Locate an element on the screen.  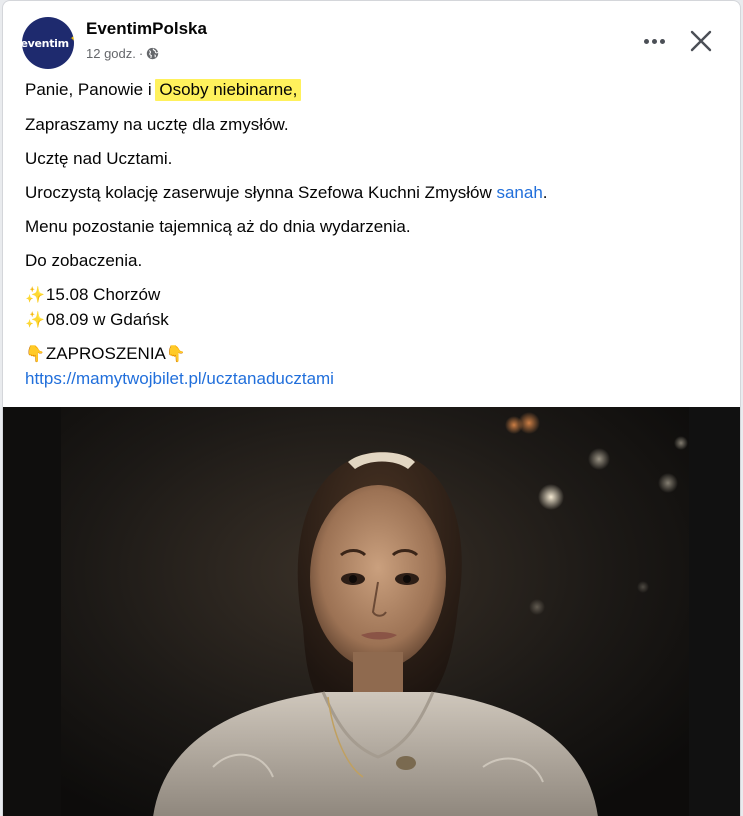
ticket-link: https://mamytwojbilet.pl/ucztanaducztami is located at coordinates (179, 378).